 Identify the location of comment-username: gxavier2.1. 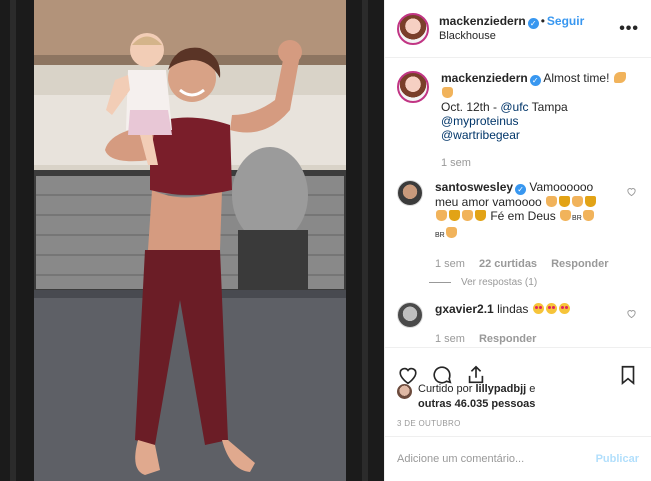
(464, 309).